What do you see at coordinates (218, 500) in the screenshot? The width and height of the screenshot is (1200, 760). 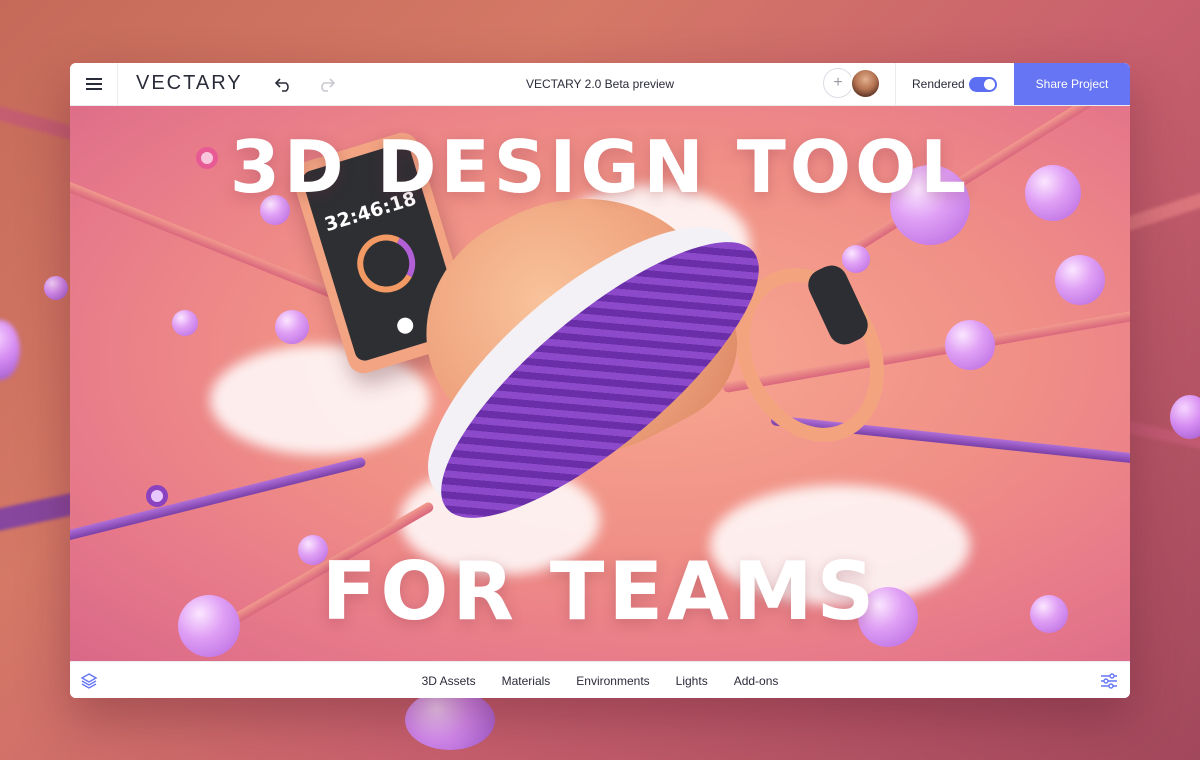 I see `tube-shape` at bounding box center [218, 500].